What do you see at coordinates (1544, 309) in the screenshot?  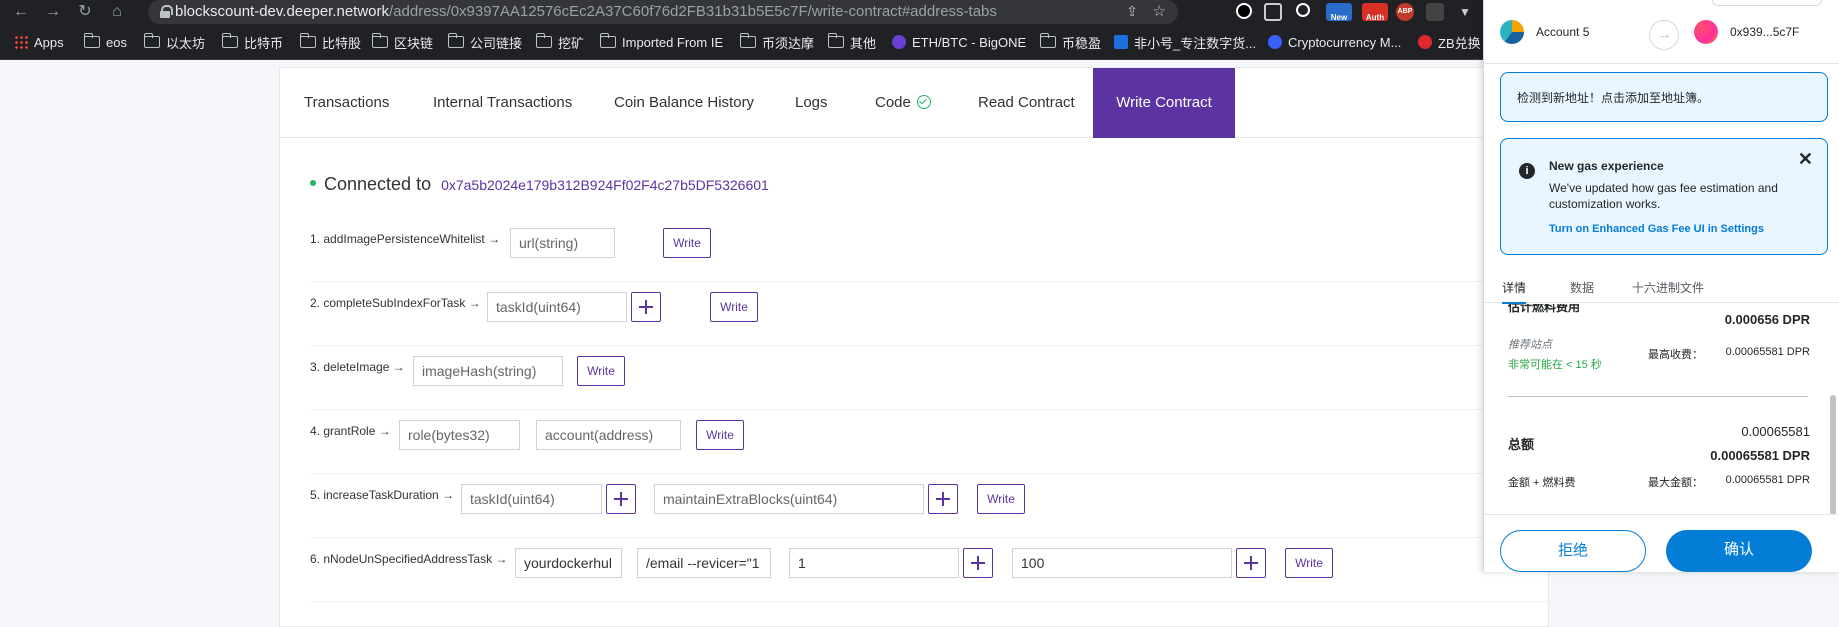 I see `estimated-gas-label: 估计燃料费用` at bounding box center [1544, 309].